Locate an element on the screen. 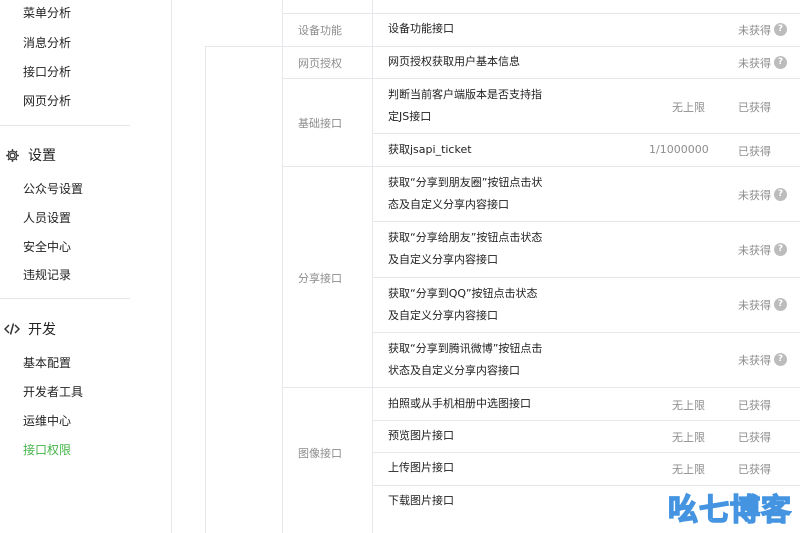 This screenshot has width=800, height=533. develop-section-header: 开发 is located at coordinates (30, 329).